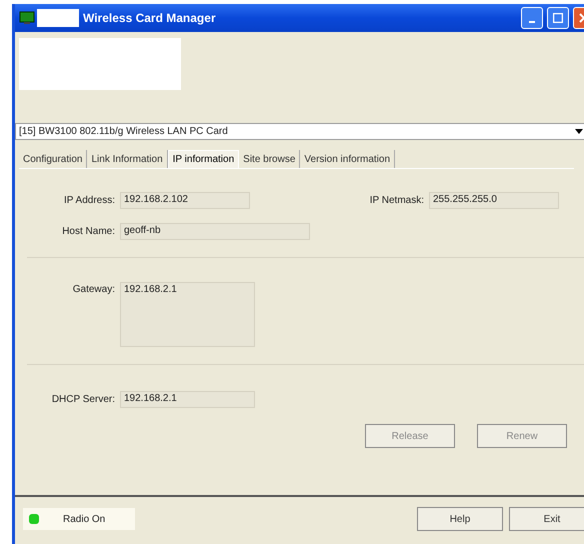 The width and height of the screenshot is (584, 544). What do you see at coordinates (460, 519) in the screenshot?
I see `dialog-button: Help` at bounding box center [460, 519].